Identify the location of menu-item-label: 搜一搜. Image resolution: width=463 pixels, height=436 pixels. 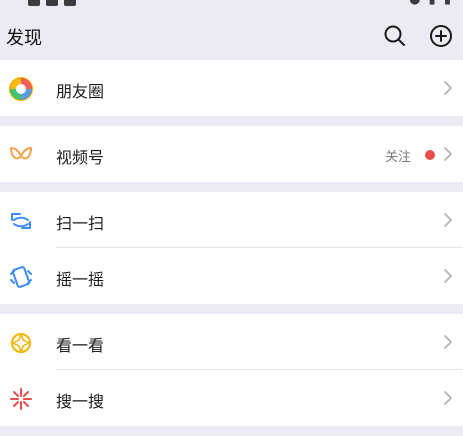
(80, 401).